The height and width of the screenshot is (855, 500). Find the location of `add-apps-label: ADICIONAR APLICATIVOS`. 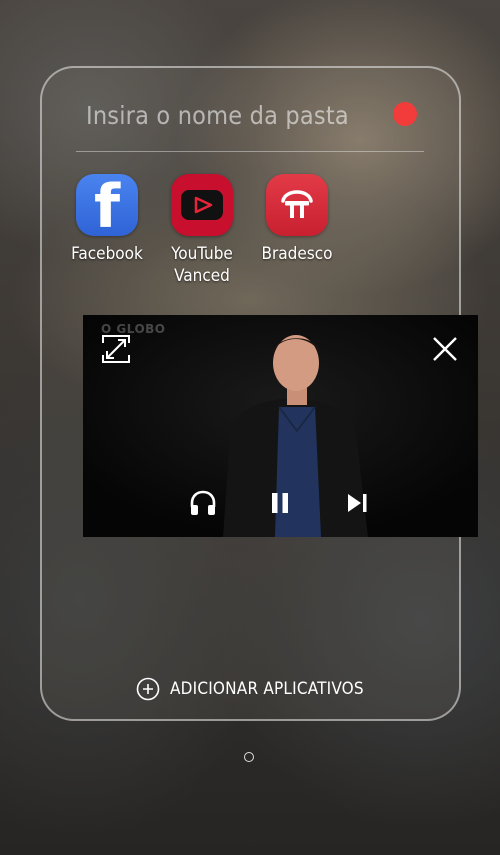

add-apps-label: ADICIONAR APLICATIVOS is located at coordinates (267, 689).